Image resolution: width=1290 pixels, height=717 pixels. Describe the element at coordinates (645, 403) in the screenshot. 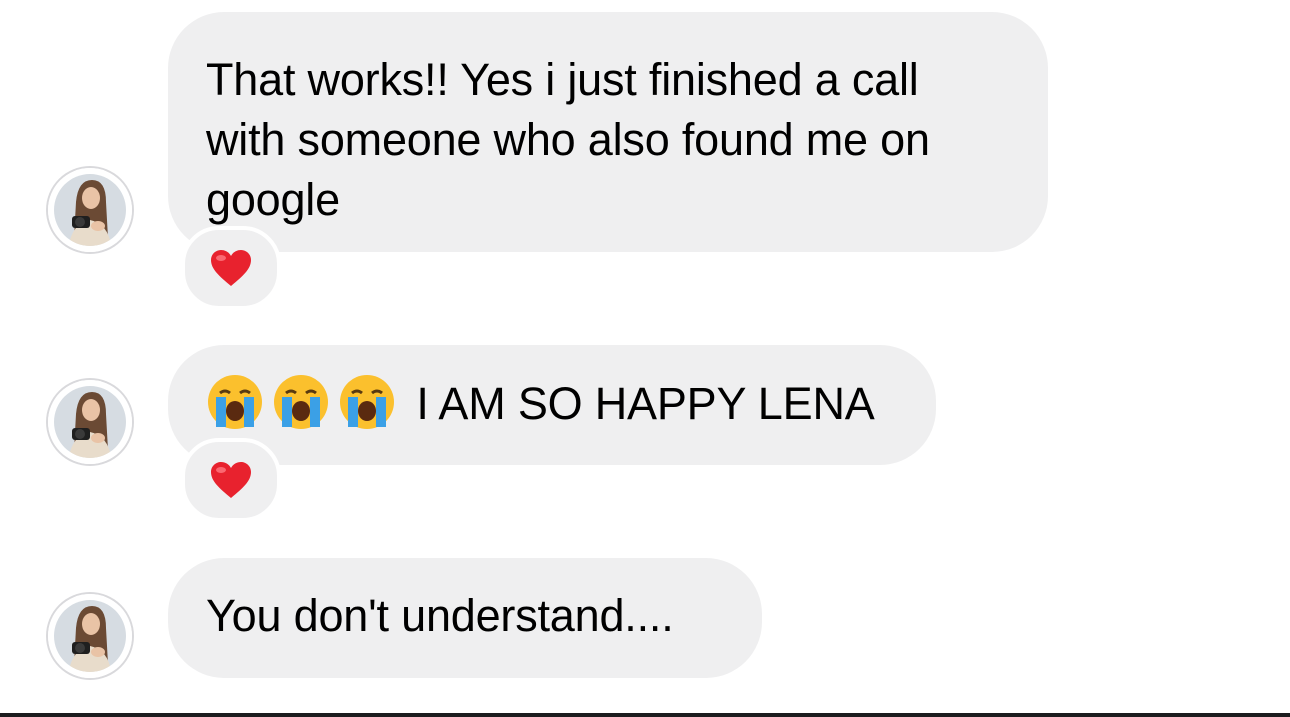

I see `message-text: I AM SO HAPPY LENA` at that location.